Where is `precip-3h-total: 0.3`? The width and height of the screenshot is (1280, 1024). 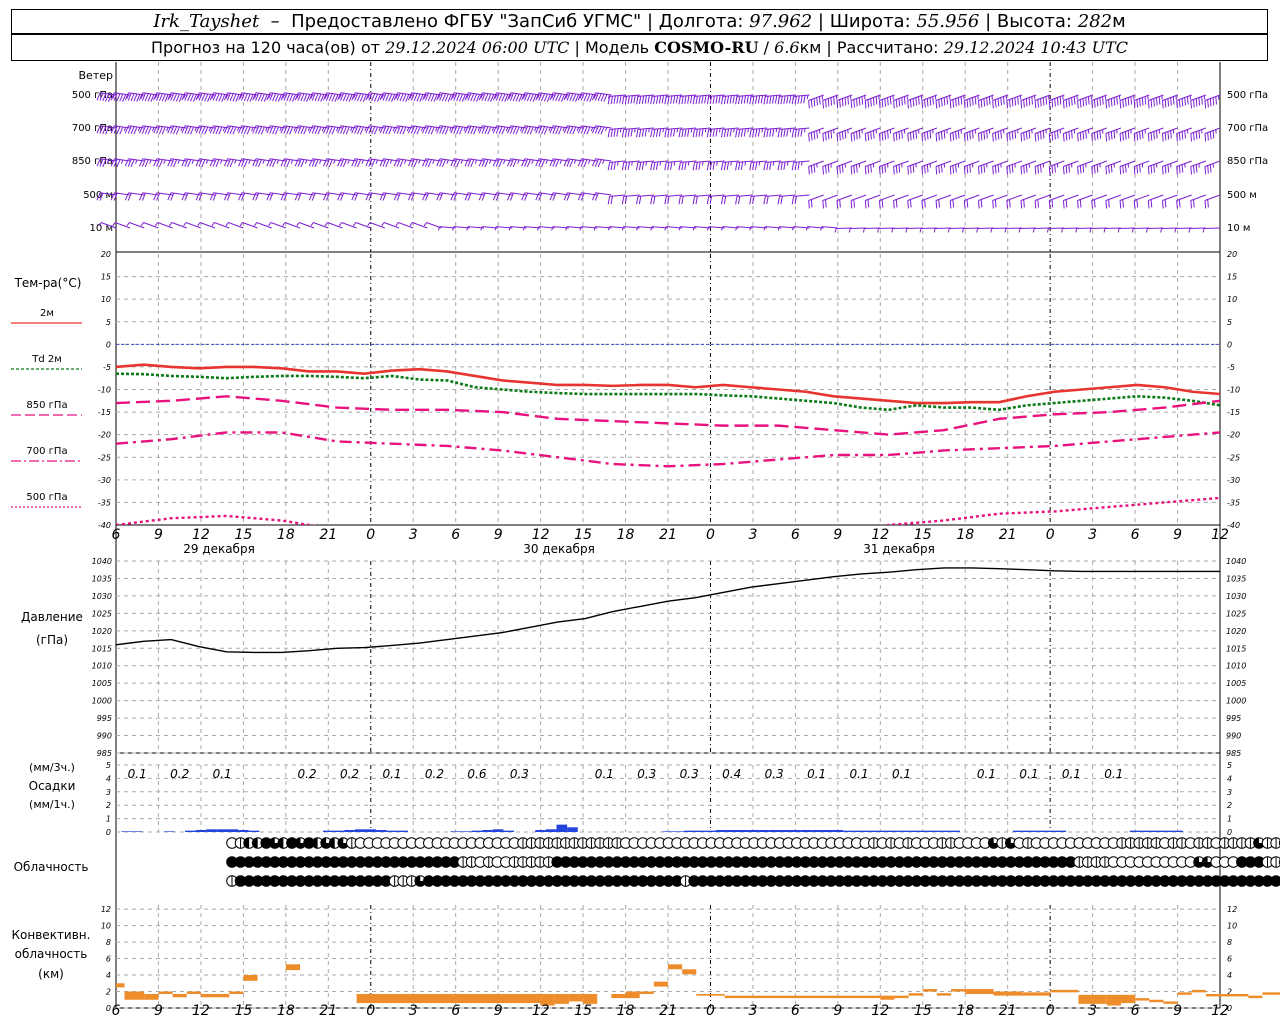 precip-3h-total: 0.3 is located at coordinates (774, 774).